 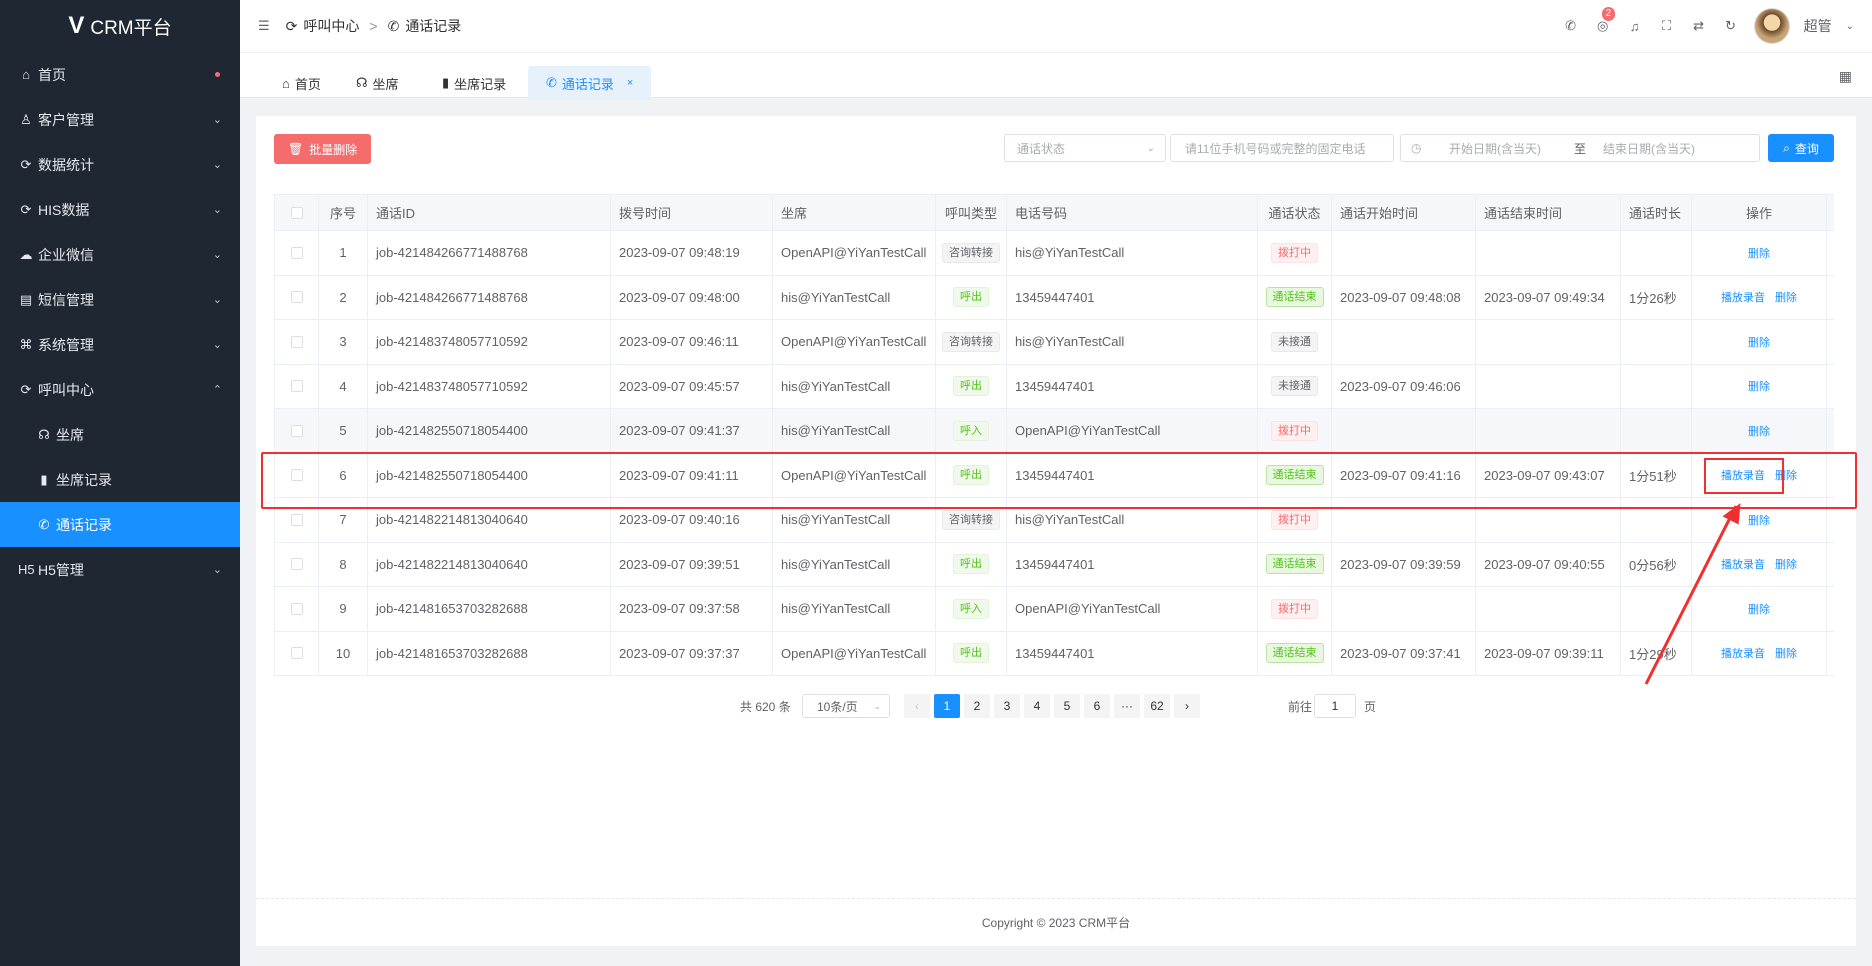 I want to click on sidebar-item-6: ⌘ 系统管理 ⌄, so click(x=120, y=344).